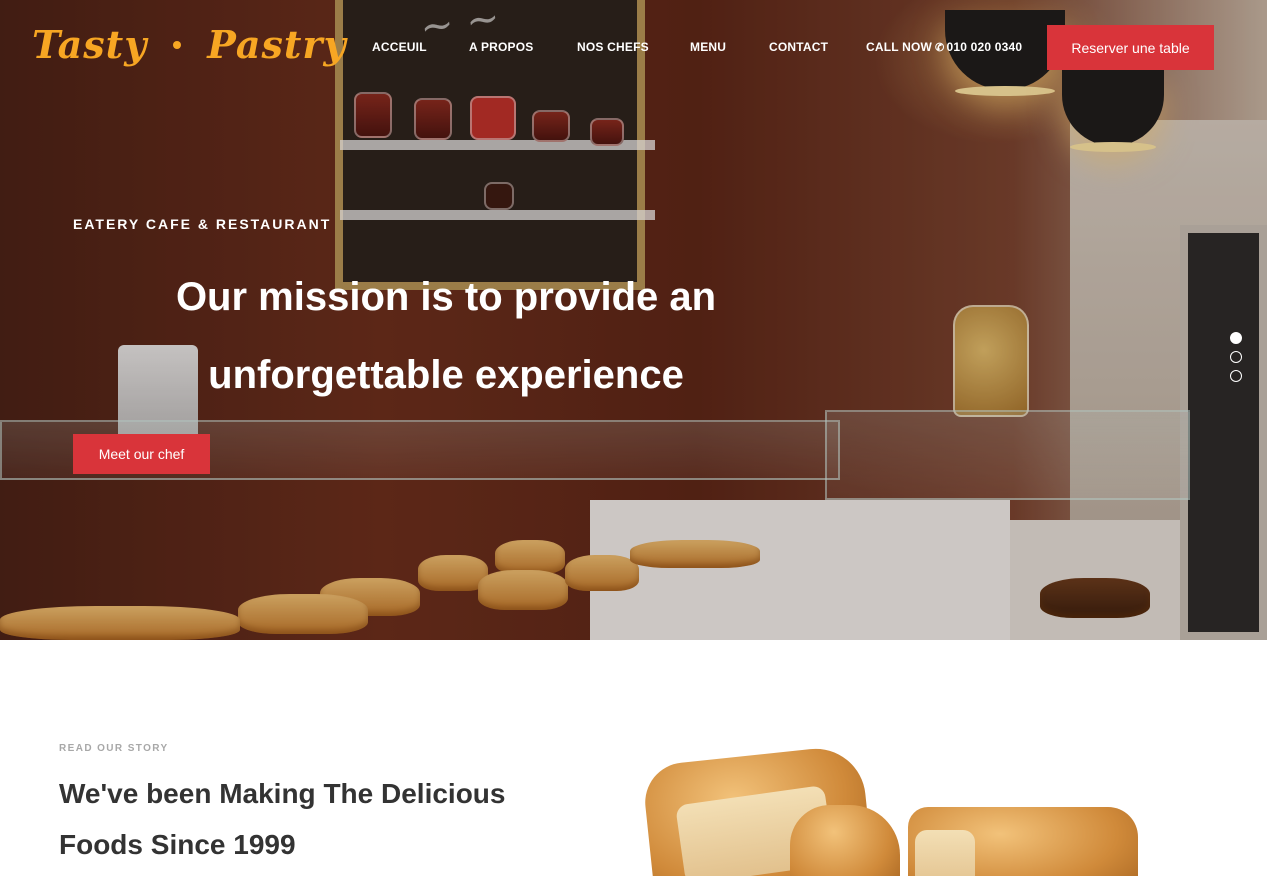 The image size is (1267, 876). What do you see at coordinates (141, 454) in the screenshot?
I see `meet-chef-button: Meet our chef` at bounding box center [141, 454].